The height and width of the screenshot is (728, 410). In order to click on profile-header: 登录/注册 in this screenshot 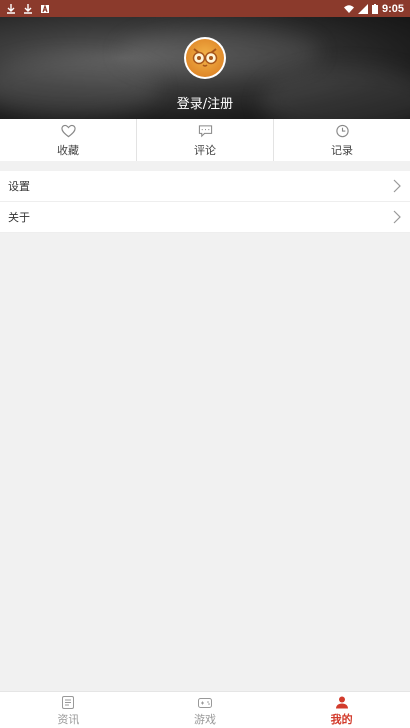, I will do `click(205, 68)`.